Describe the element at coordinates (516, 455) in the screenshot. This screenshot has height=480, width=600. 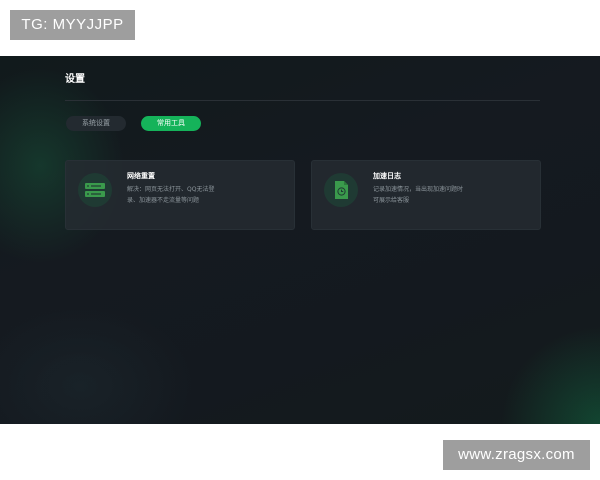
I see `site-watermark: www.zragsx.com` at that location.